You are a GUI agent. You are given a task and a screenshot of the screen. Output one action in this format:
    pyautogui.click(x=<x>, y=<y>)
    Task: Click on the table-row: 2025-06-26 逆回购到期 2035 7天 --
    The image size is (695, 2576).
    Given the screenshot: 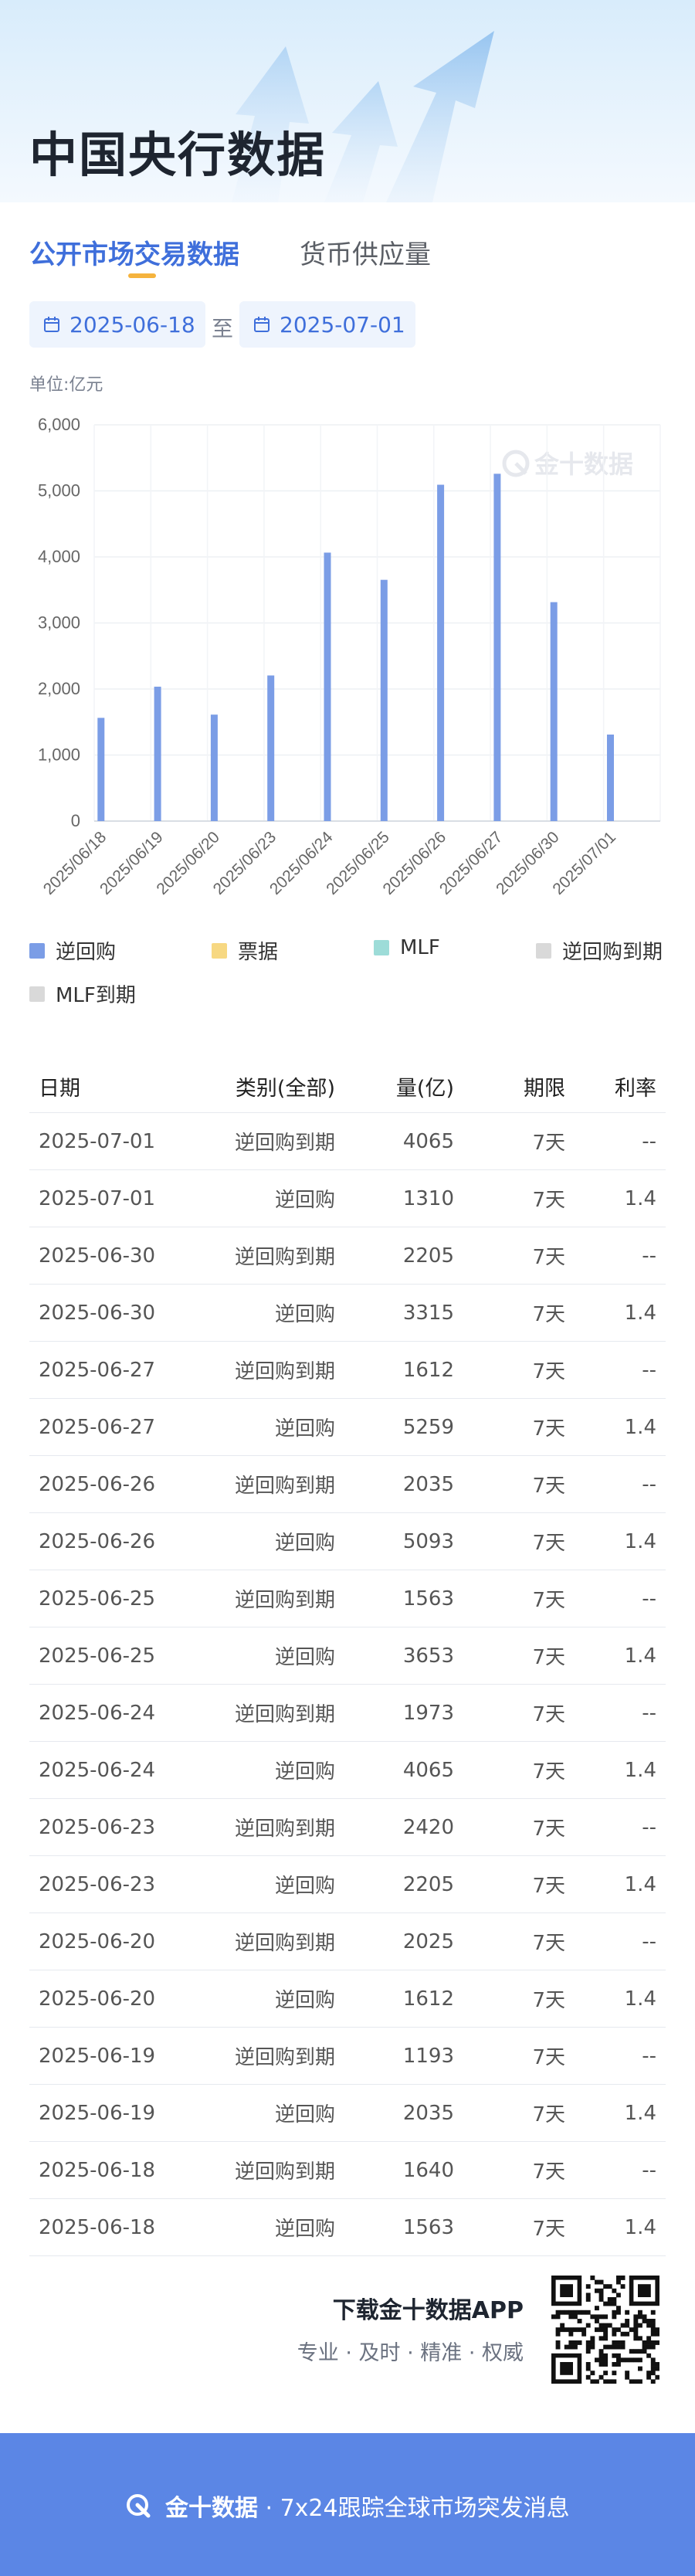 What is the action you would take?
    pyautogui.click(x=347, y=1484)
    